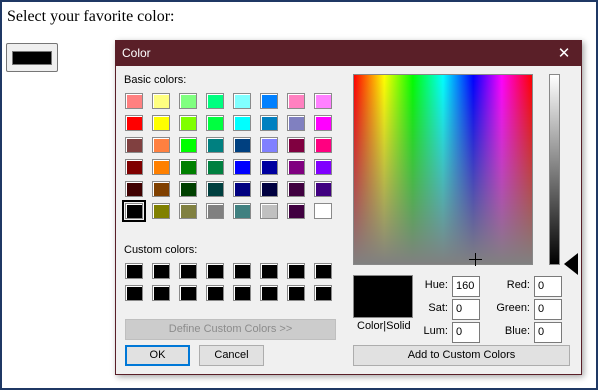  I want to click on red-field: 0, so click(548, 286).